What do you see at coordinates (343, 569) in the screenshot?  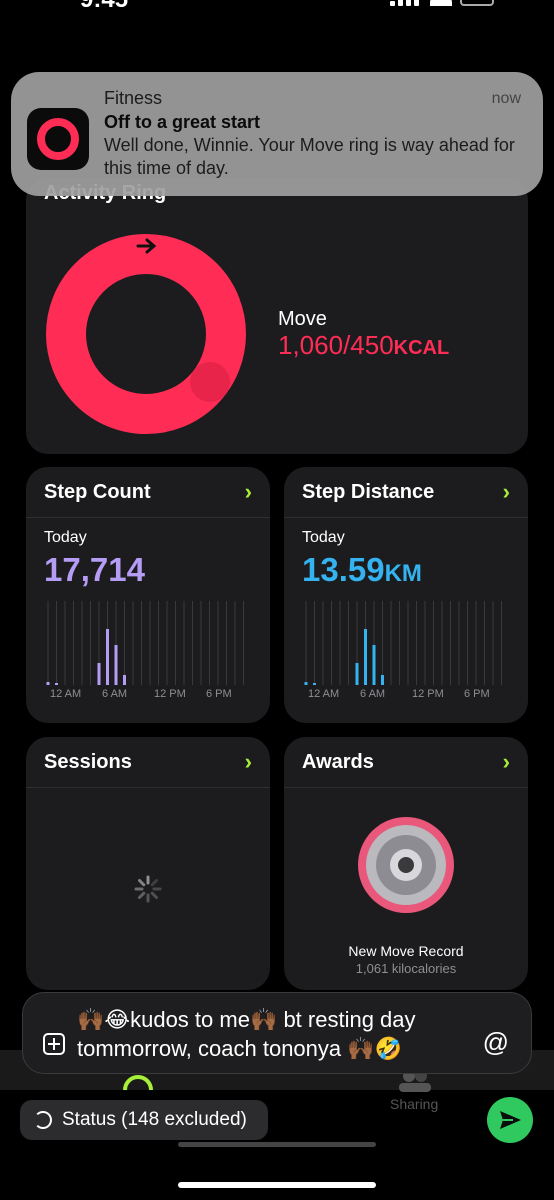 I see `step-distance-number: 13.59` at bounding box center [343, 569].